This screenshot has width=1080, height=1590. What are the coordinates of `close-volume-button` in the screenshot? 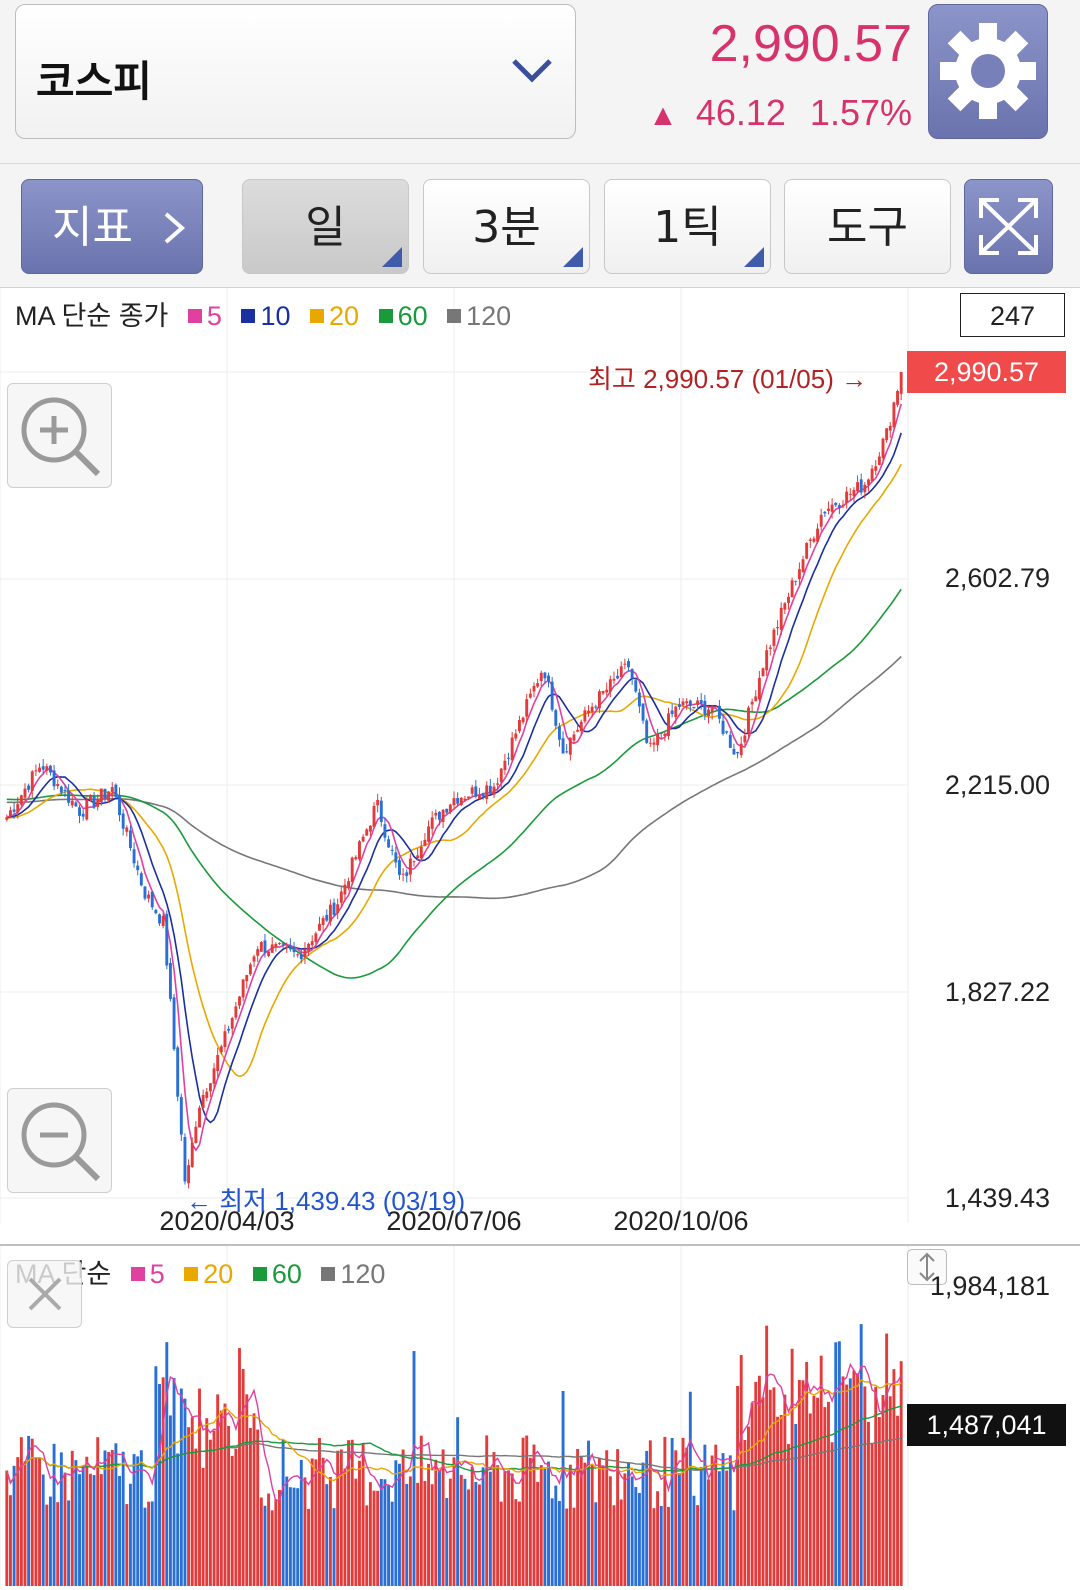 It's located at (44, 1294).